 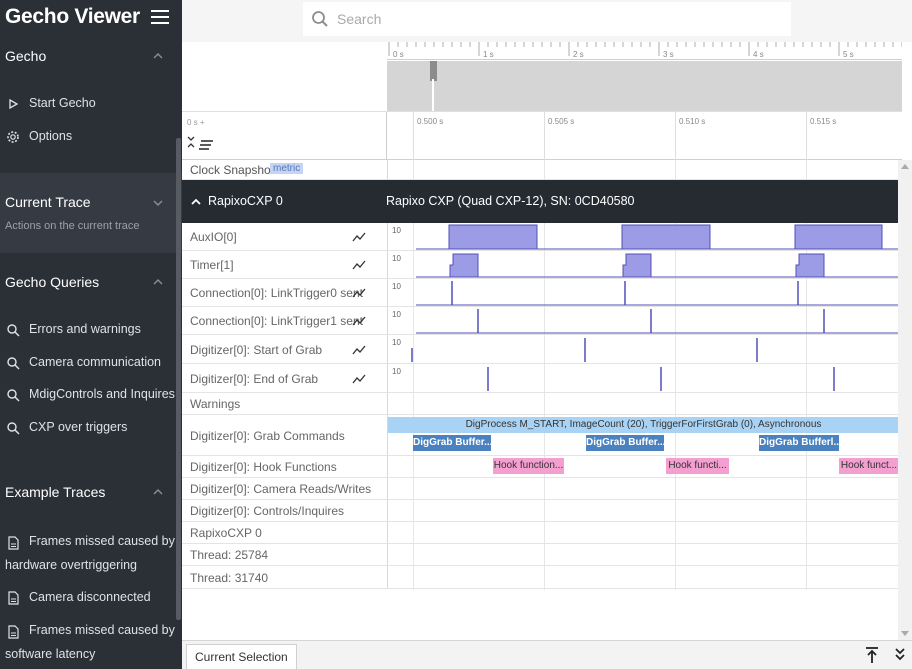 What do you see at coordinates (267, 436) in the screenshot?
I see `track-label: Digitizer[0]: Grab Commands` at bounding box center [267, 436].